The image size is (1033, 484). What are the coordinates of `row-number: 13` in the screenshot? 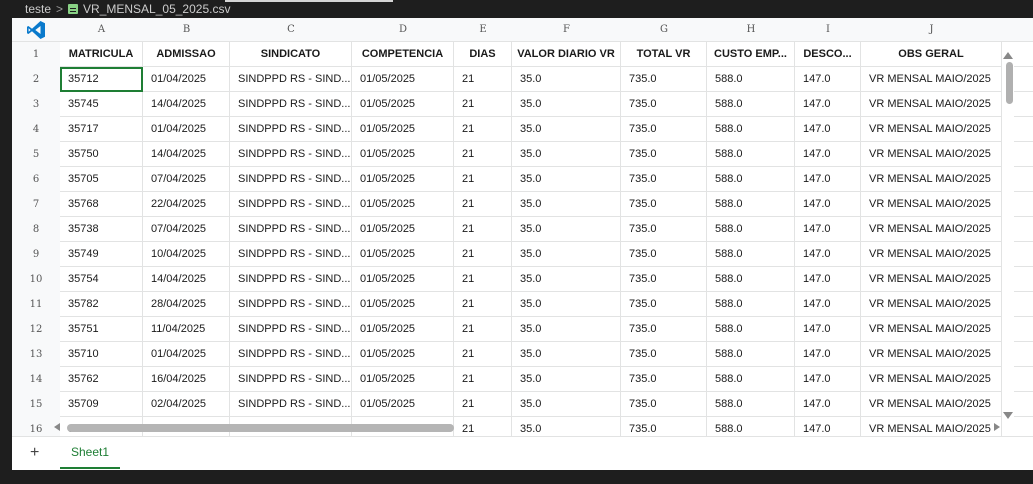 It's located at (36, 354).